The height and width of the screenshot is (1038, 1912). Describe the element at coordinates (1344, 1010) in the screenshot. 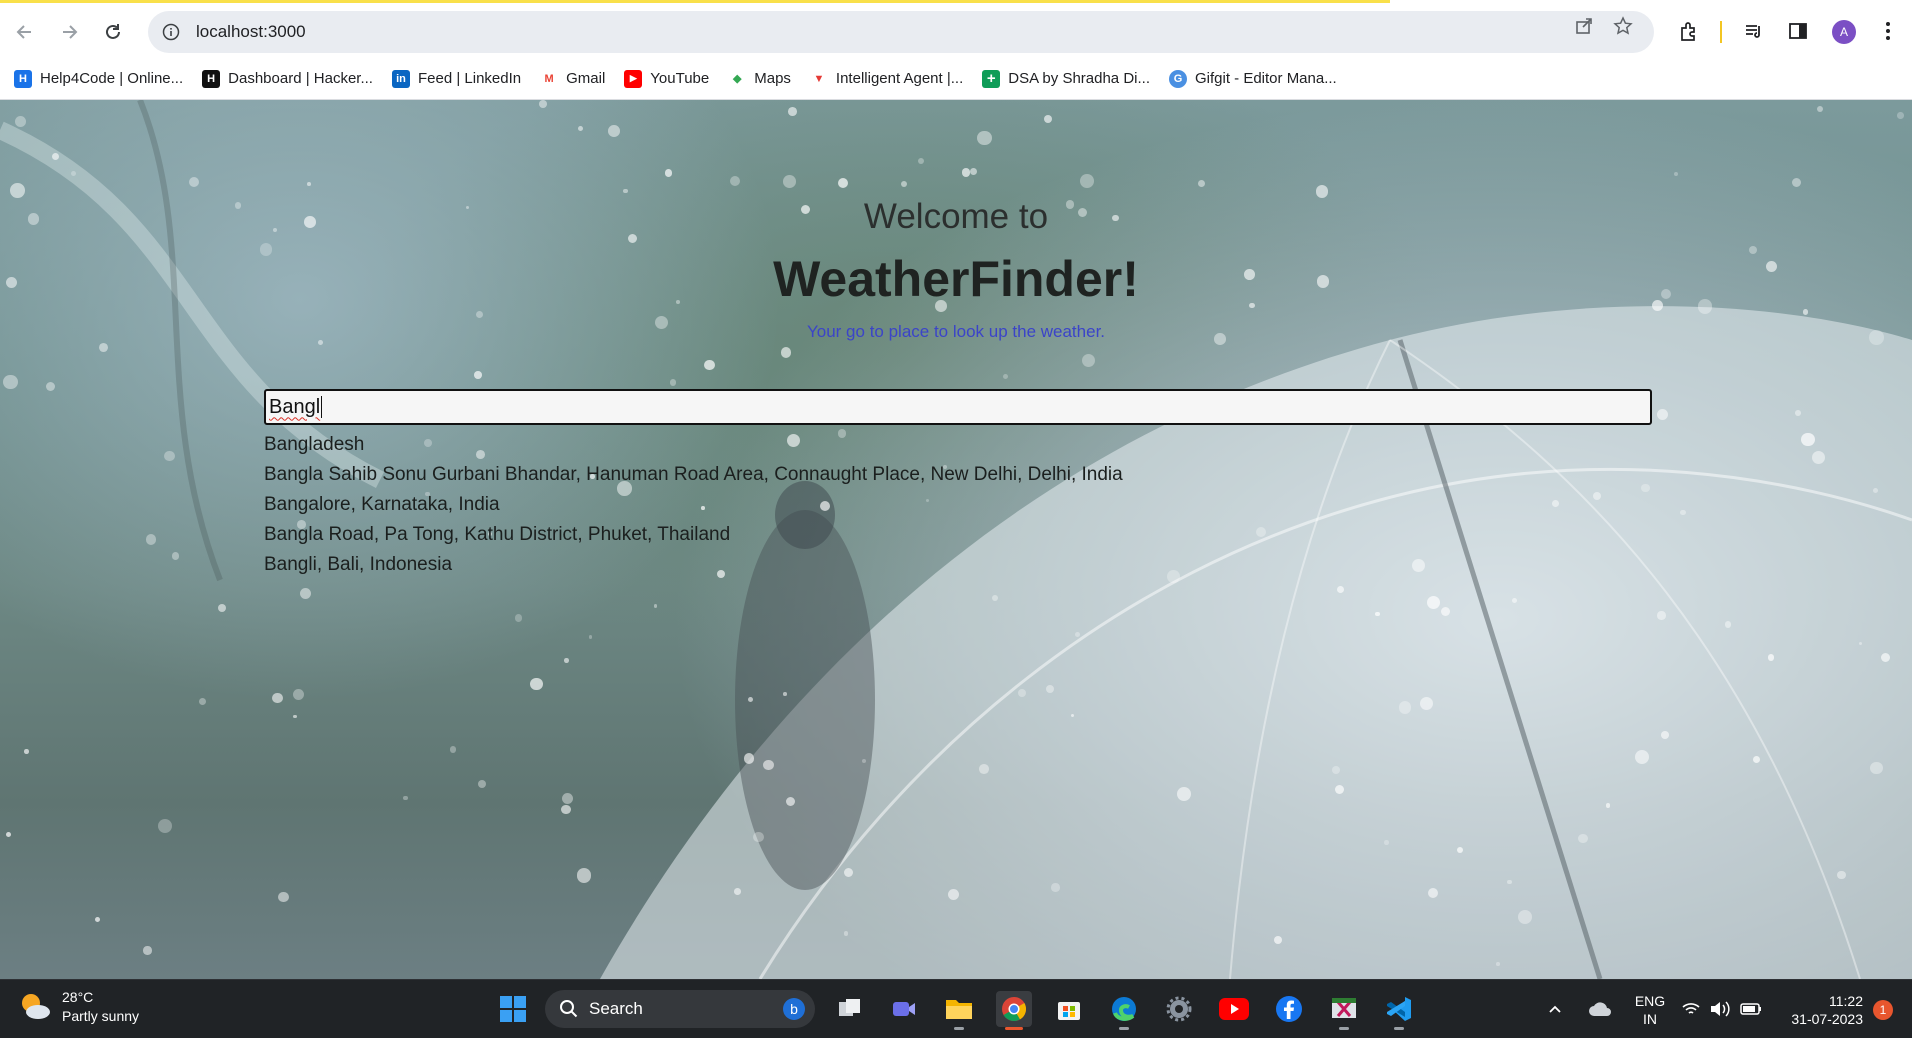

I see `taskbar-snipping-tool` at that location.